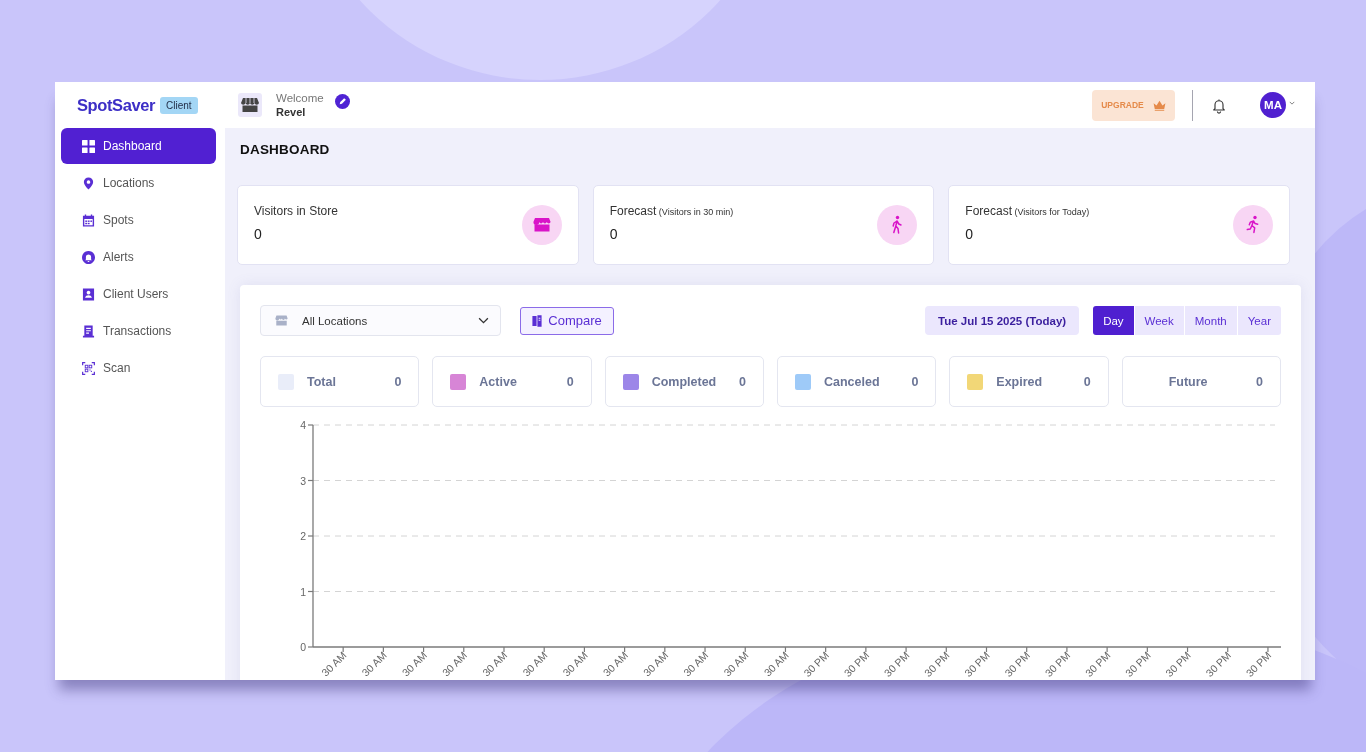  Describe the element at coordinates (138, 331) in the screenshot. I see `sidebar-item: Transactions` at that location.